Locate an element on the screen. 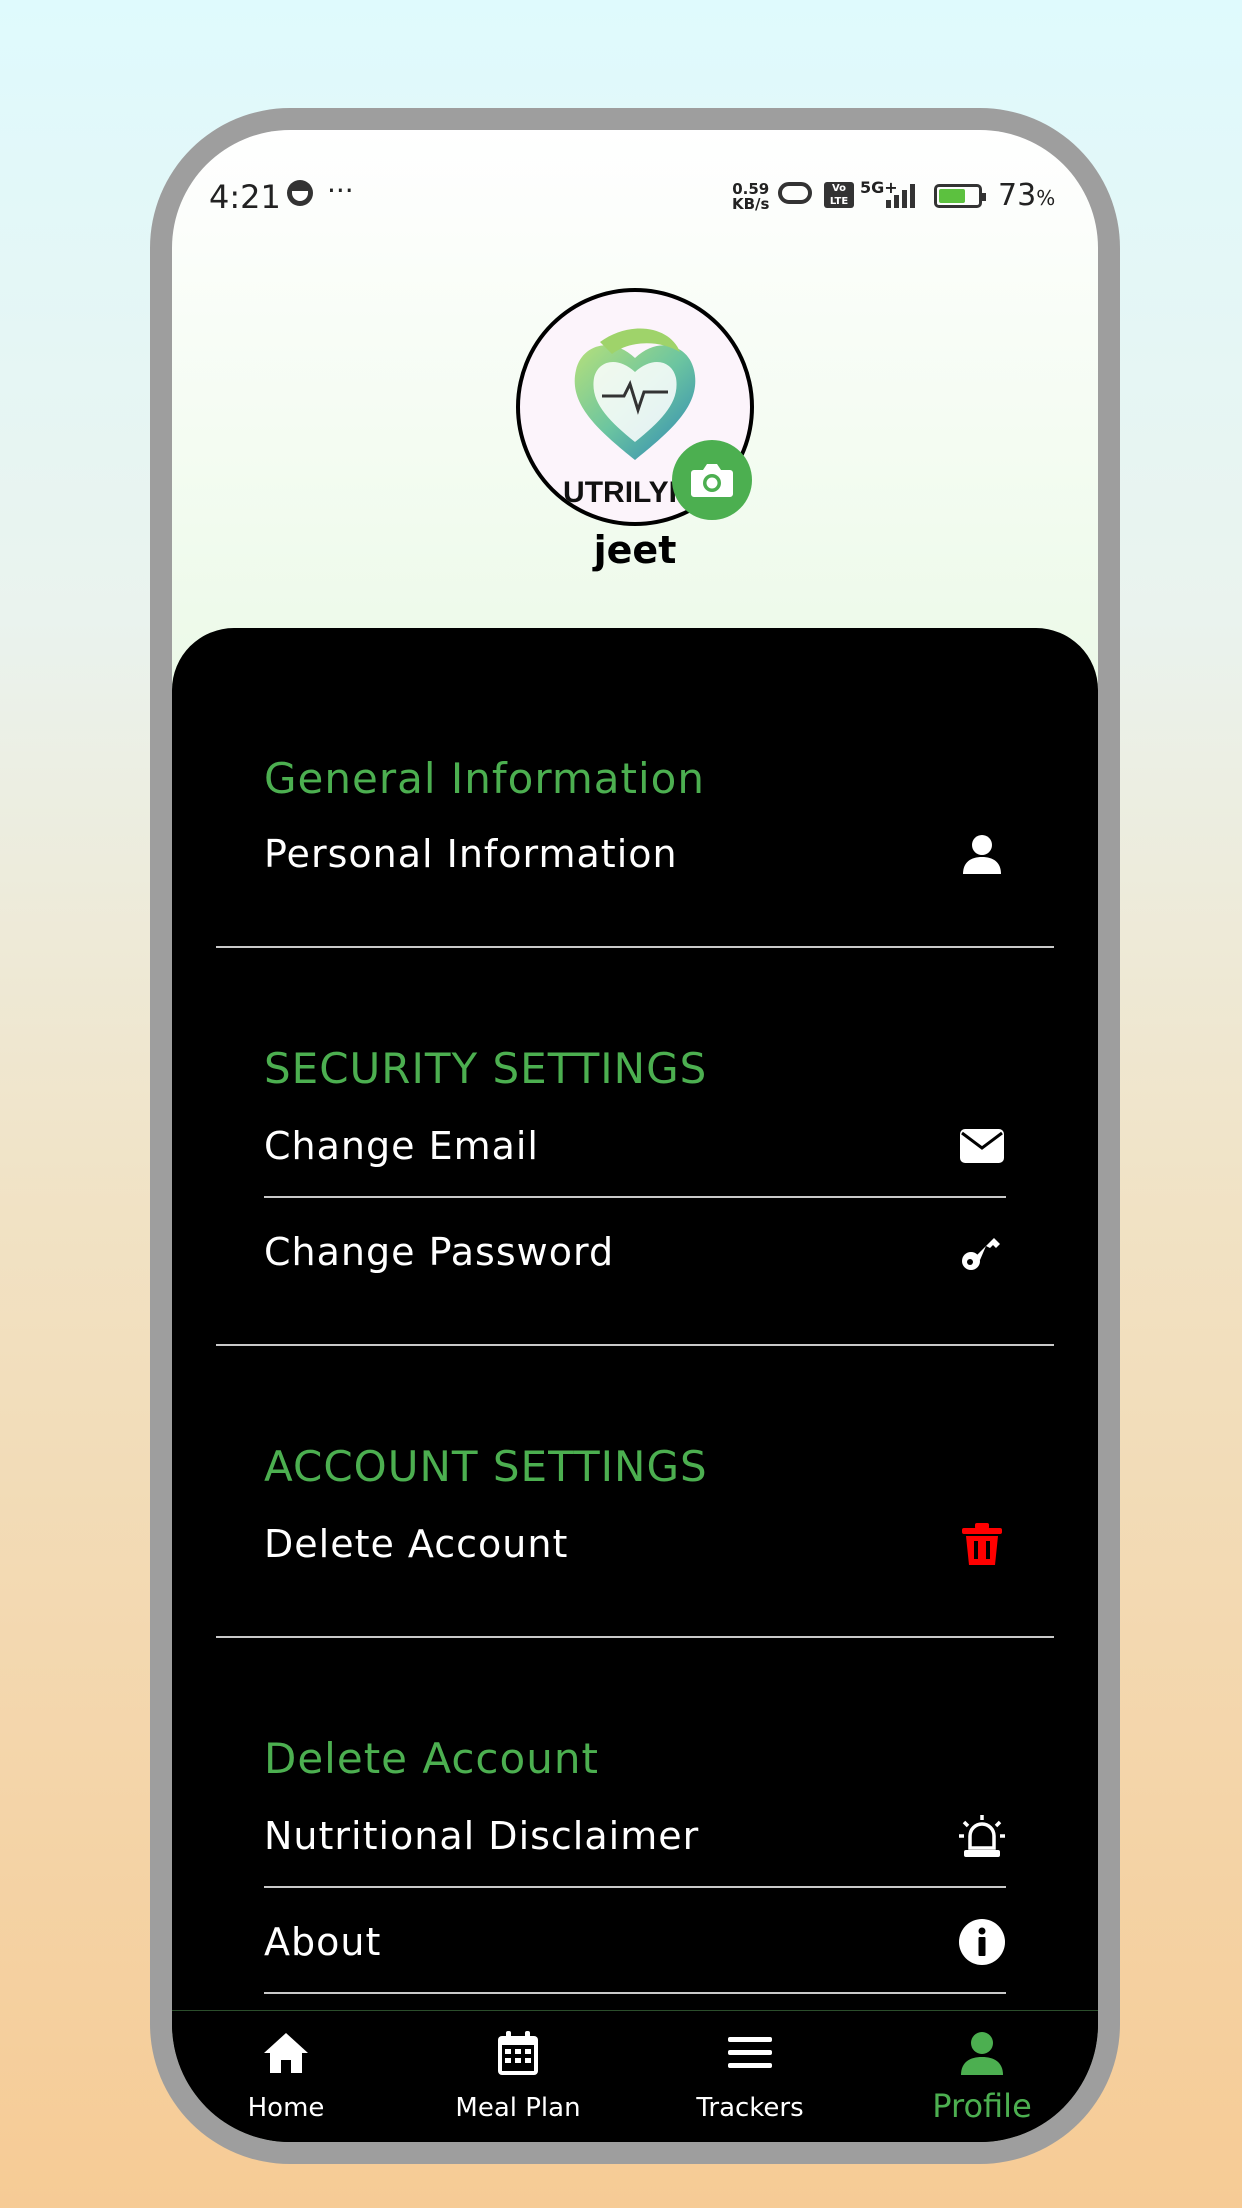  delete-account-item: Delete Account is located at coordinates (635, 1544).